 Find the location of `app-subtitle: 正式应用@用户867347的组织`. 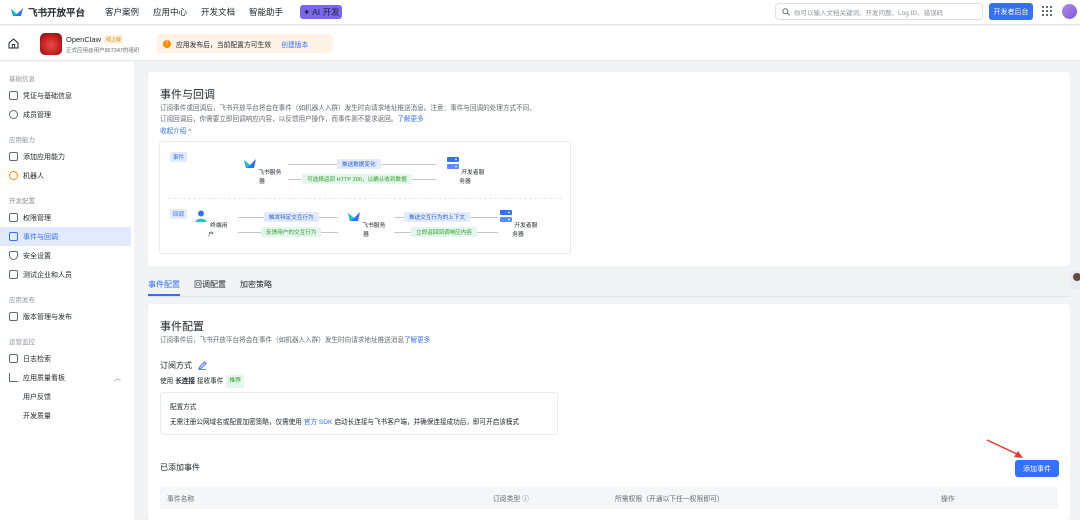

app-subtitle: 正式应用@用户867347的组织 is located at coordinates (103, 51).